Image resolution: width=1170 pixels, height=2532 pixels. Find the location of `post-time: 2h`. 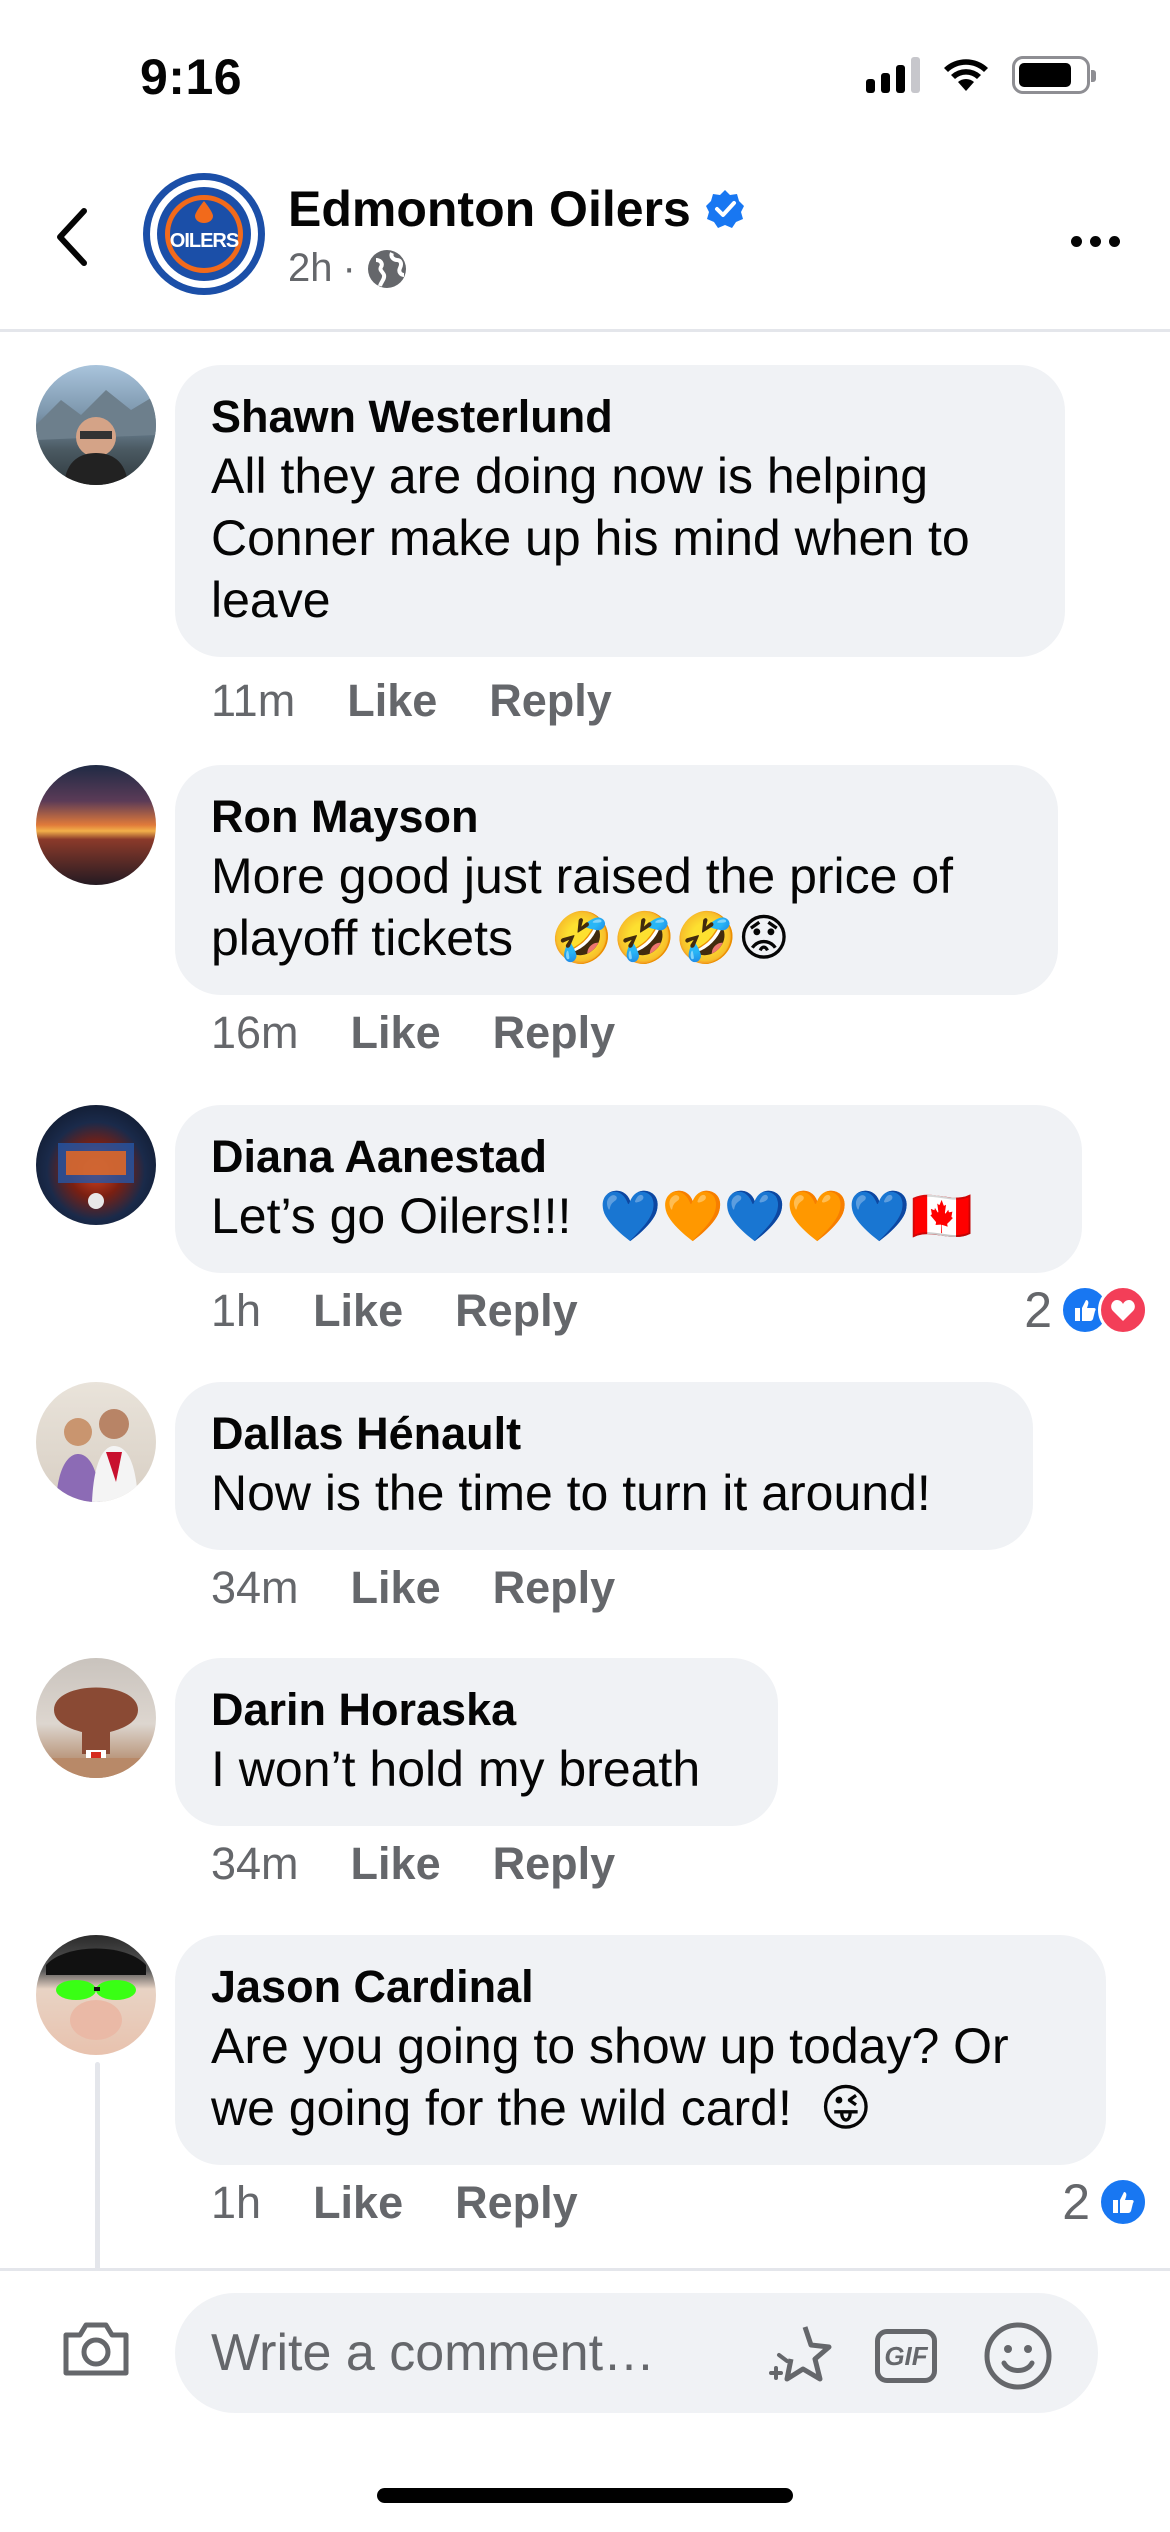

post-time: 2h is located at coordinates (310, 268).